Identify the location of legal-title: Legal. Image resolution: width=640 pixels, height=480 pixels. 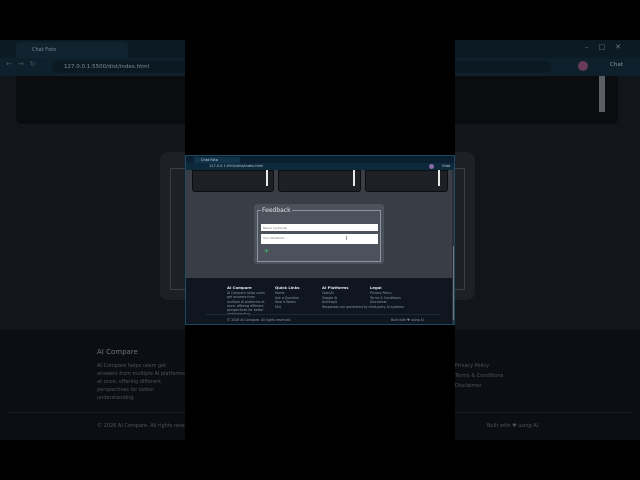
(376, 287).